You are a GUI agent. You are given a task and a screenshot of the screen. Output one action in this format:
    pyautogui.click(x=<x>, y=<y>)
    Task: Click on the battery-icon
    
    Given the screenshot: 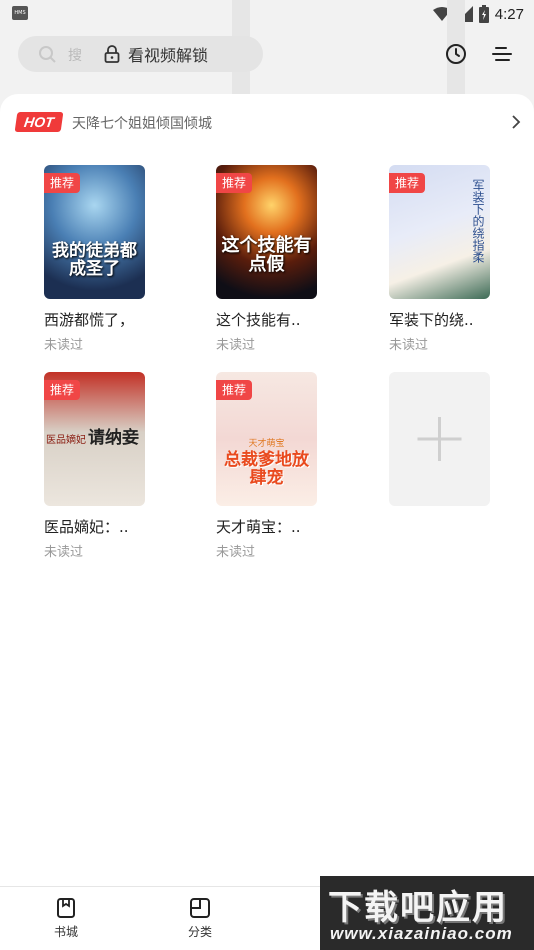 What is the action you would take?
    pyautogui.click(x=483, y=14)
    